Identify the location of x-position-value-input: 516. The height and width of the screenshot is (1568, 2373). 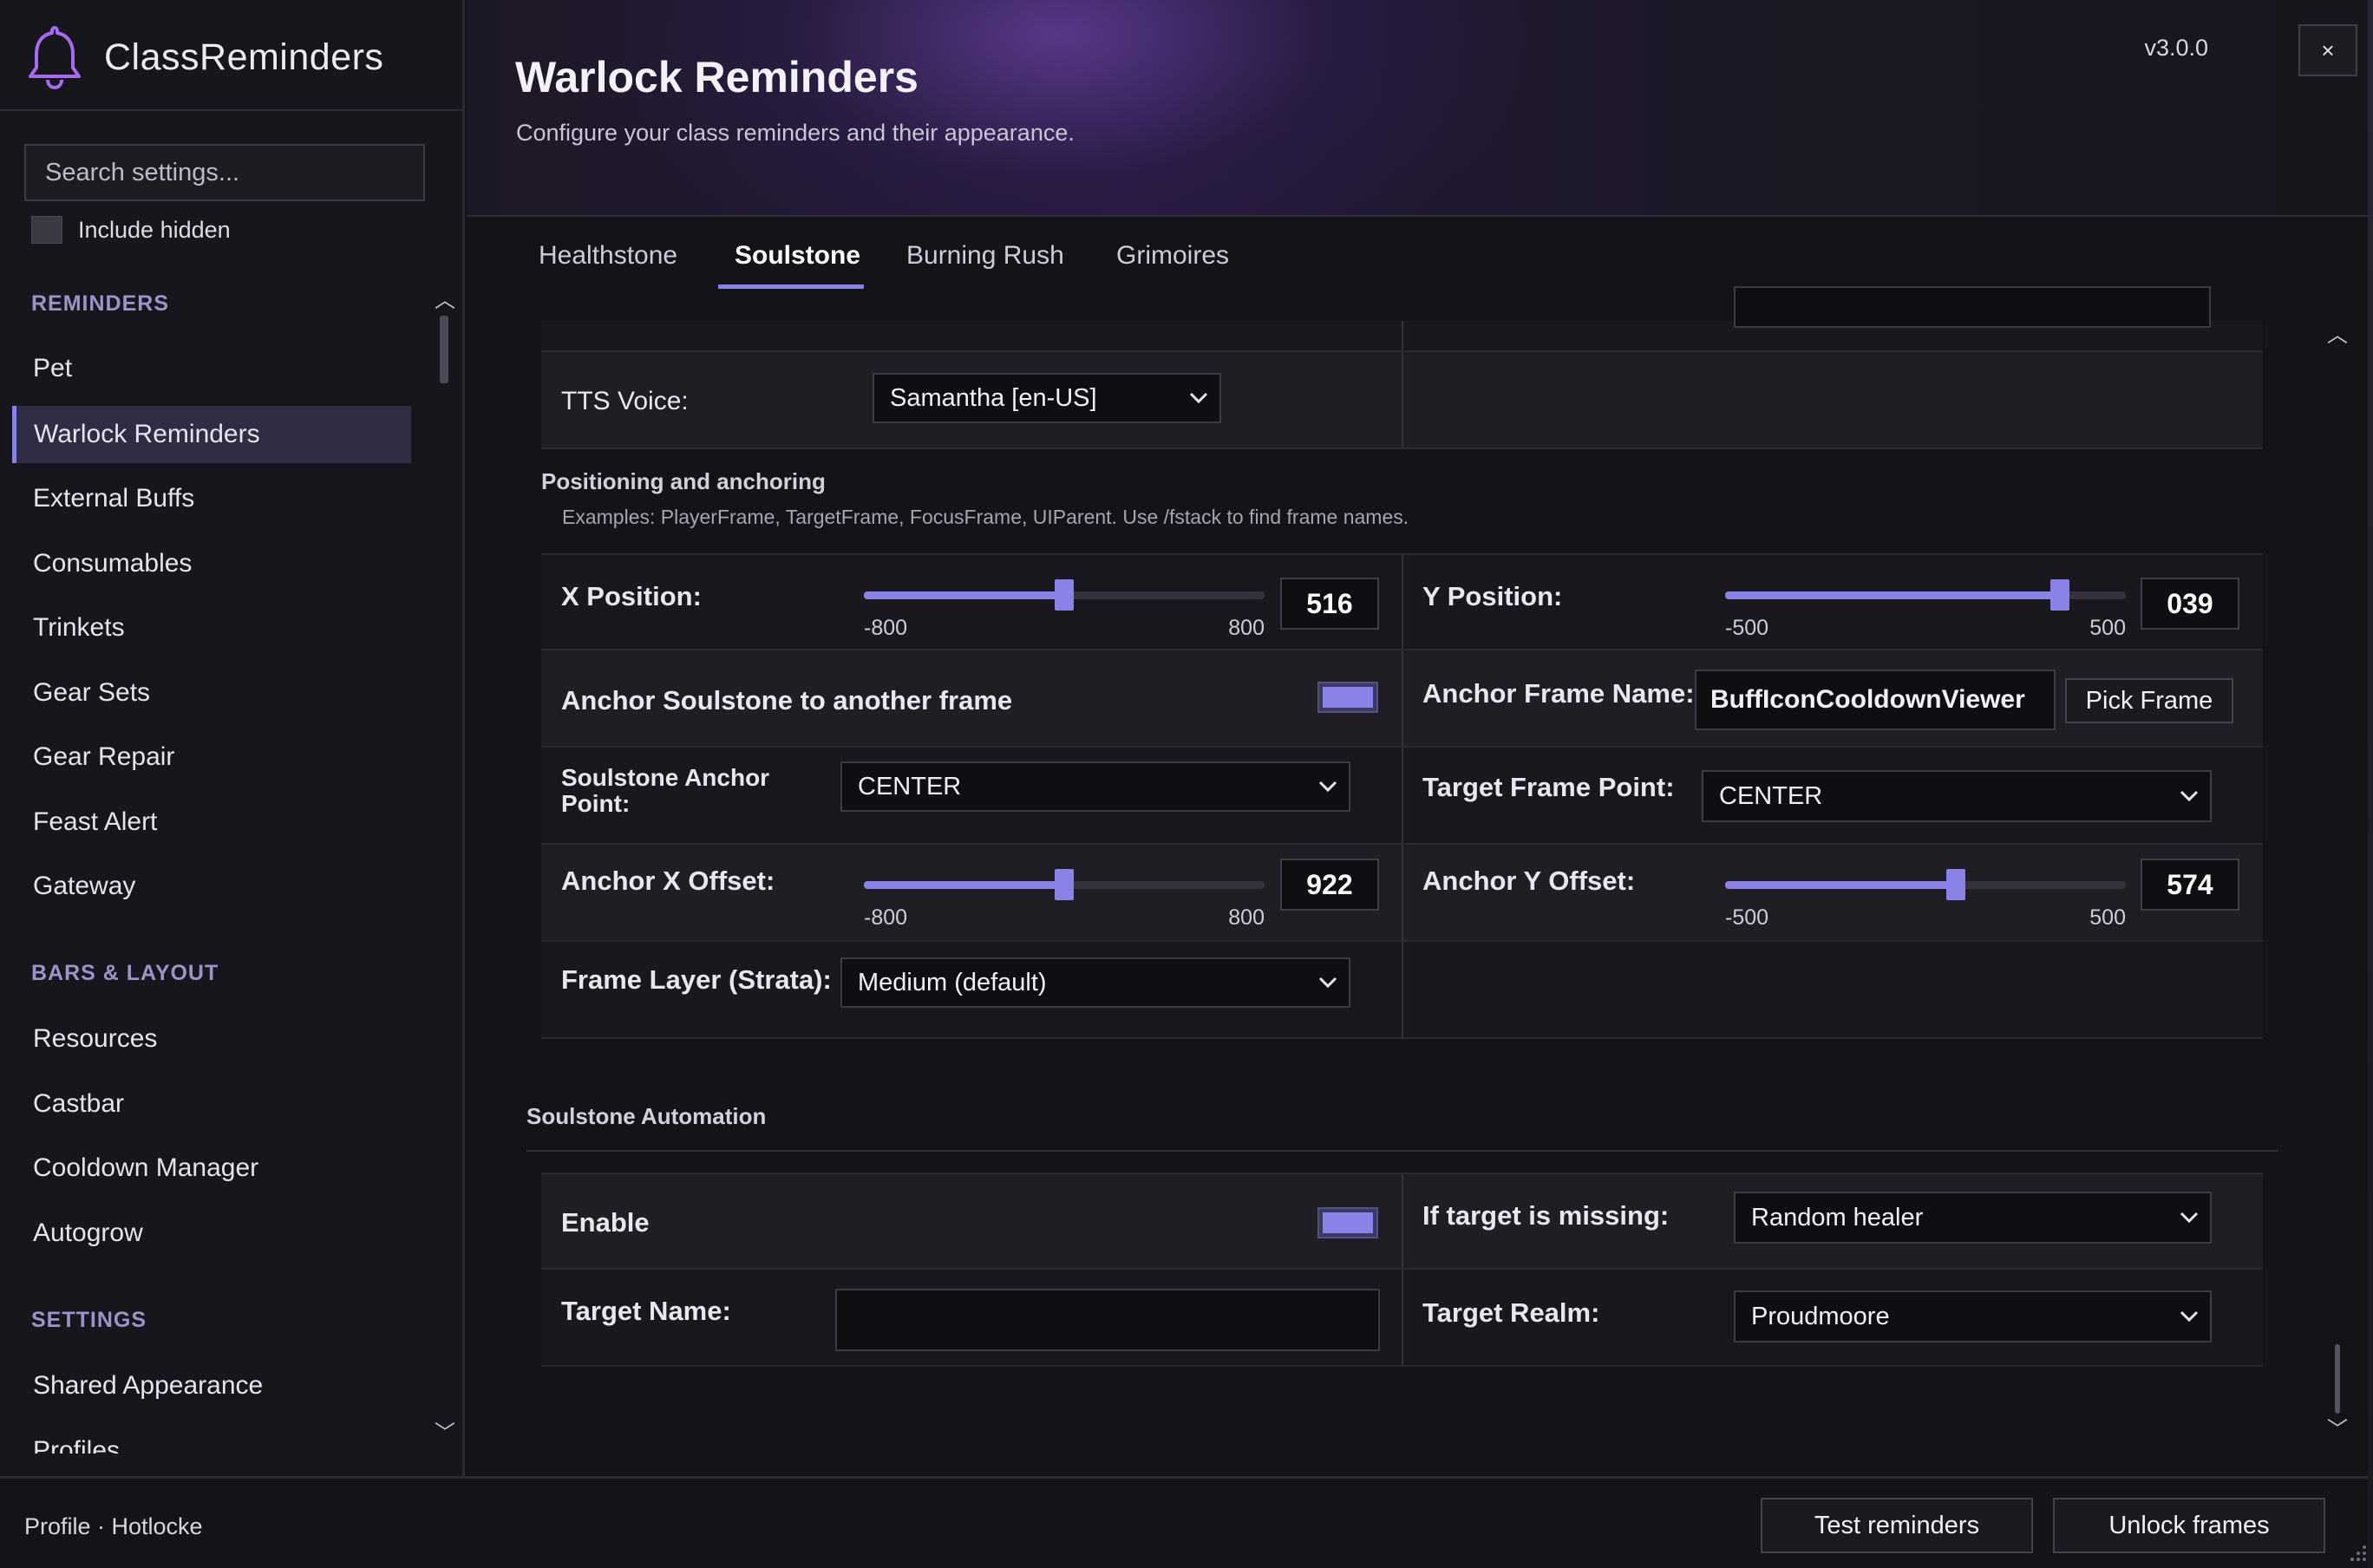
(1329, 604).